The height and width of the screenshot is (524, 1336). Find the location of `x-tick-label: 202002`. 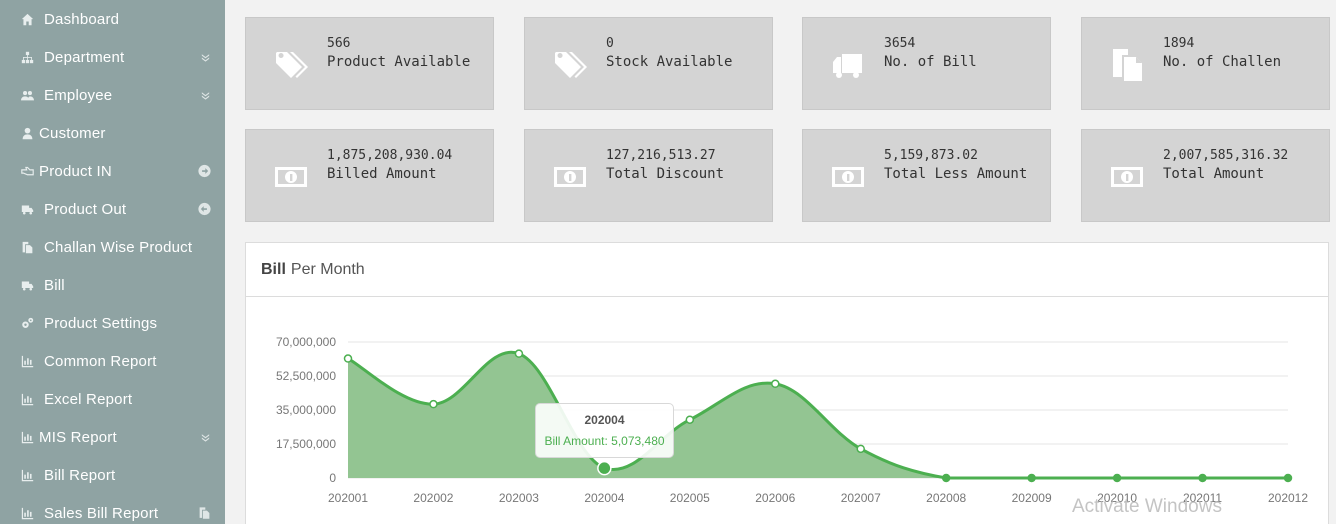

x-tick-label: 202002 is located at coordinates (433, 498).